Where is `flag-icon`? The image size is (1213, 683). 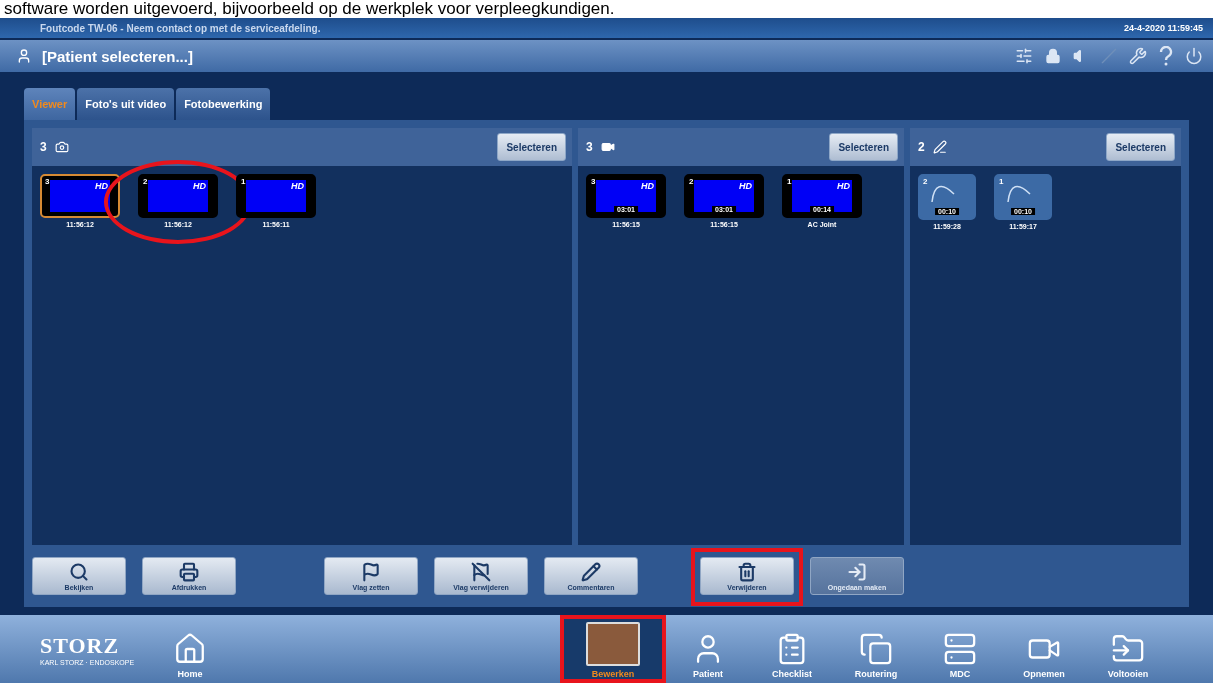
flag-icon is located at coordinates (371, 571).